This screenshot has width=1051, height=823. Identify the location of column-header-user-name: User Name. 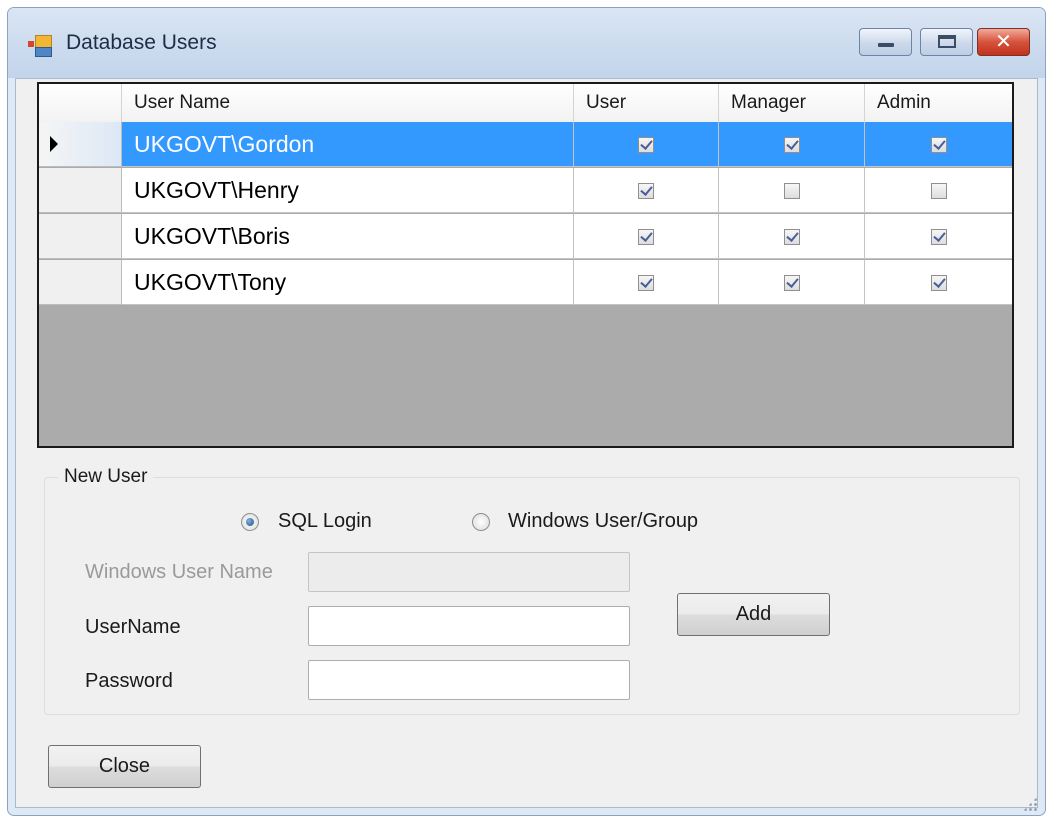
(348, 103).